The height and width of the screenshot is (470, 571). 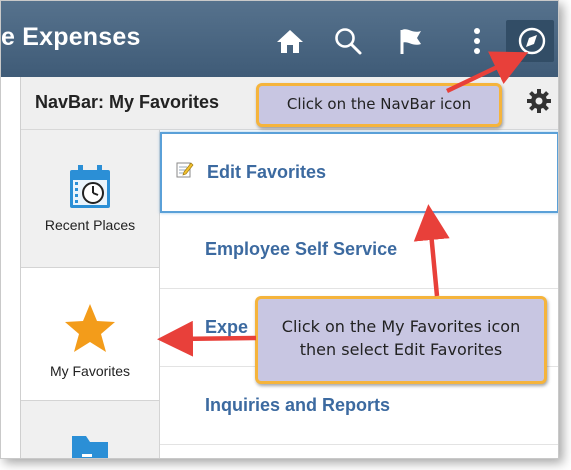 I want to click on star-icon, so click(x=90, y=330).